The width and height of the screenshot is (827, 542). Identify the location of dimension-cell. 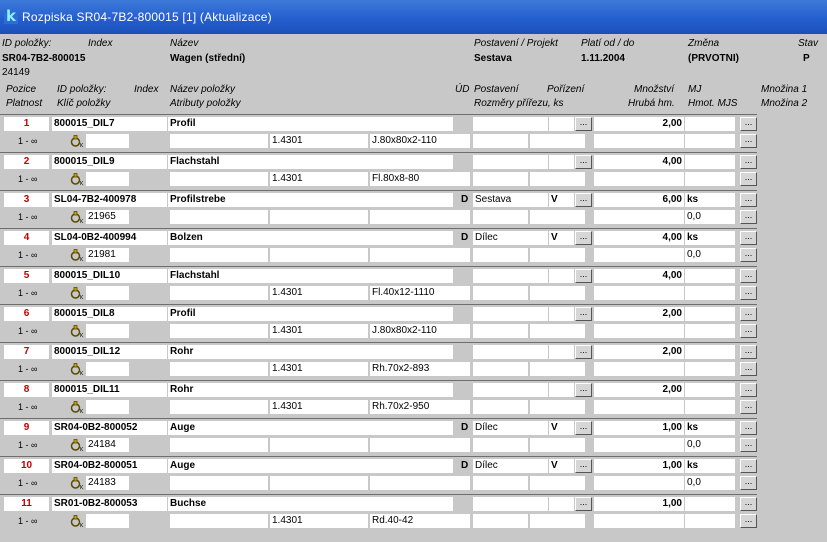
(420, 217).